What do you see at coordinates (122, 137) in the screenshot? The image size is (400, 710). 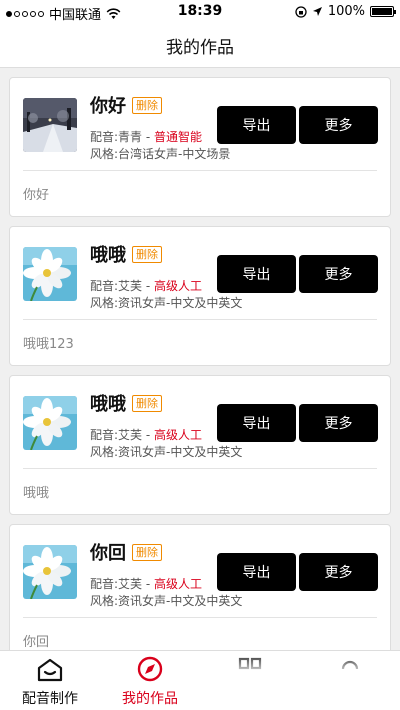 I see `voice-prefix: 配音:青青 -` at bounding box center [122, 137].